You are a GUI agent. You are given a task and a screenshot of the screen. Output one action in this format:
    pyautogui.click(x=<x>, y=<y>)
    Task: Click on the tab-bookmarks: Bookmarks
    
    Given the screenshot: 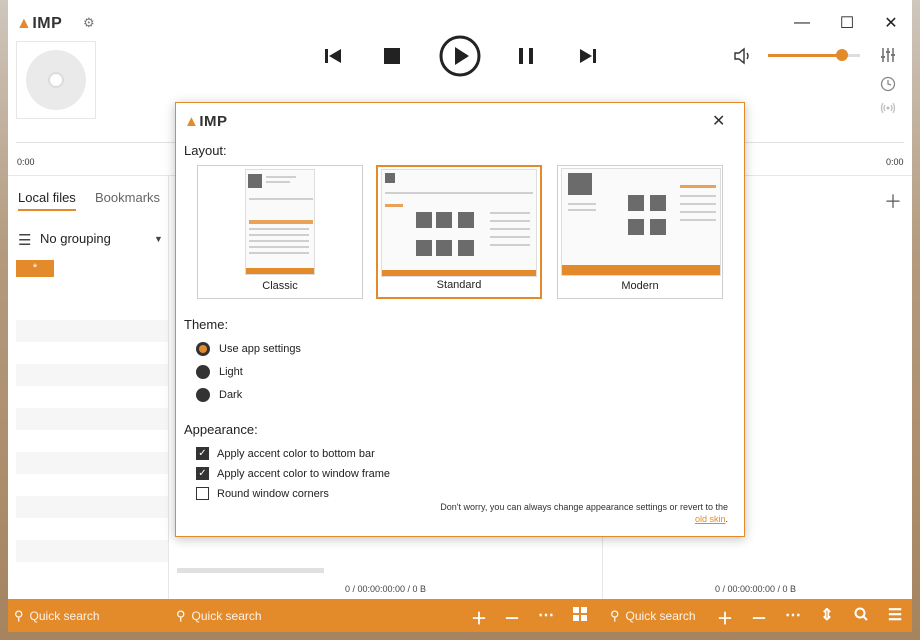 What is the action you would take?
    pyautogui.click(x=127, y=197)
    